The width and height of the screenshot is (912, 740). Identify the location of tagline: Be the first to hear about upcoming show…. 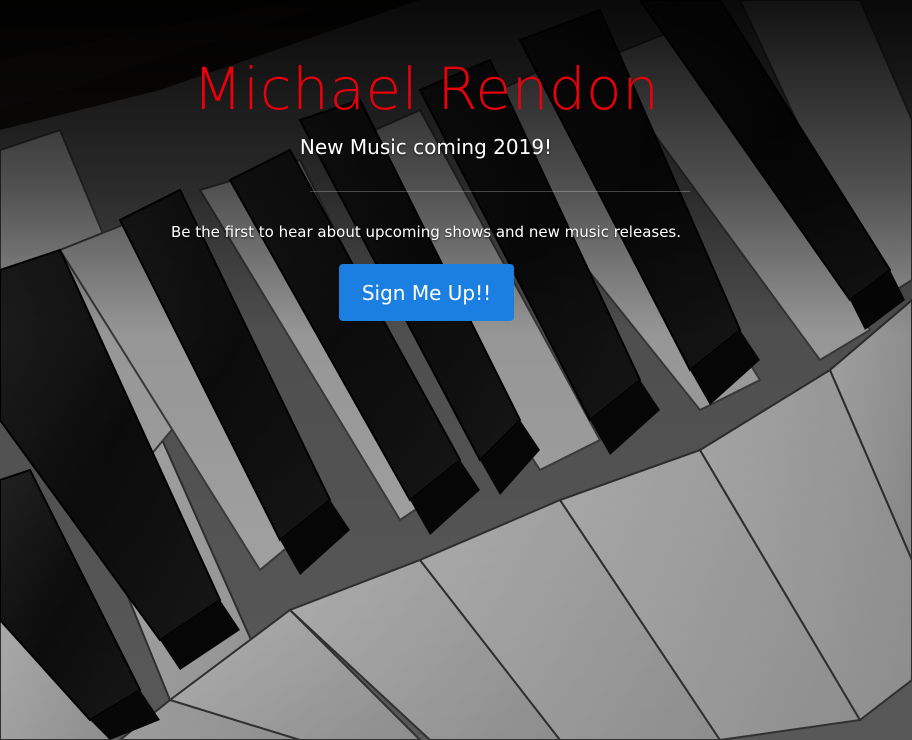
(426, 232).